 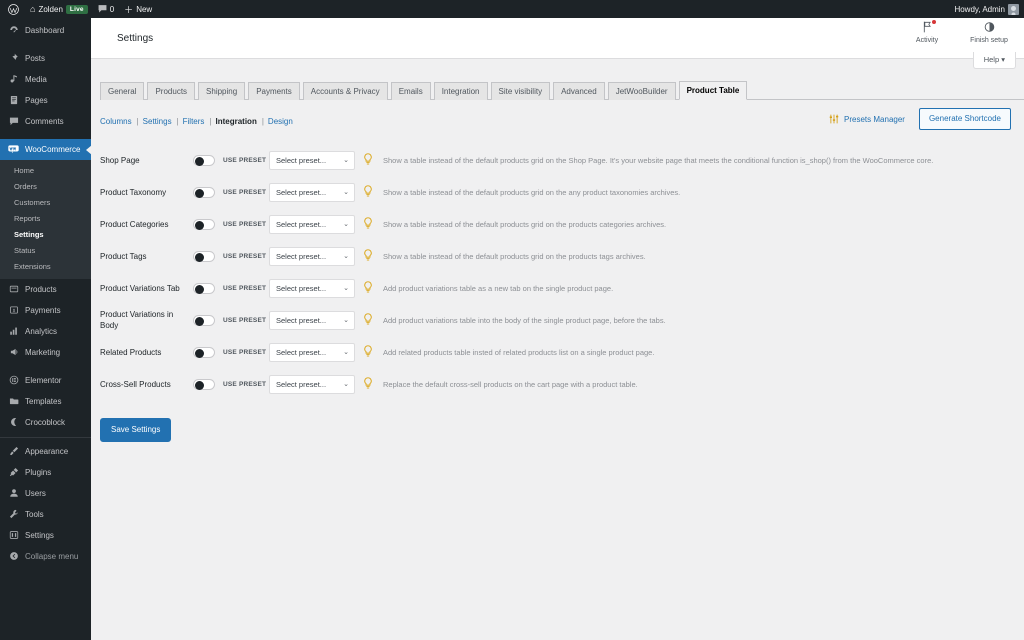 What do you see at coordinates (204, 384) in the screenshot?
I see `toggle-cross-sell-products` at bounding box center [204, 384].